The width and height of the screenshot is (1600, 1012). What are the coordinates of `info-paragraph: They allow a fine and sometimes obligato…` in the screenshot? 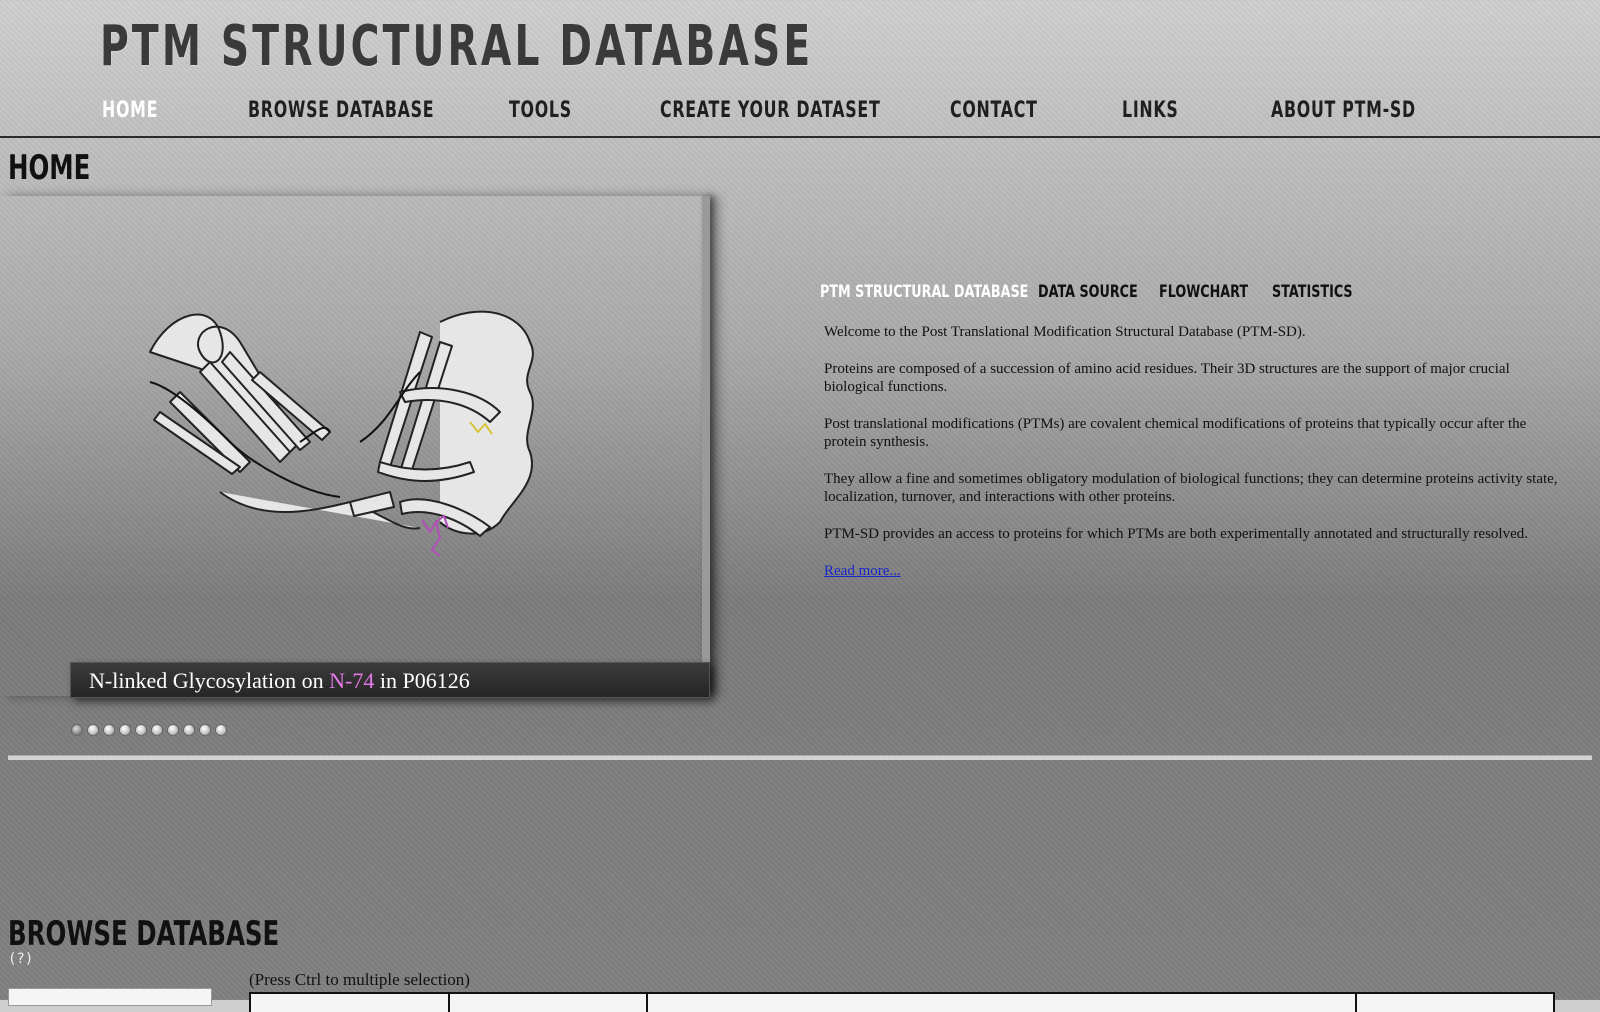 It's located at (1191, 488).